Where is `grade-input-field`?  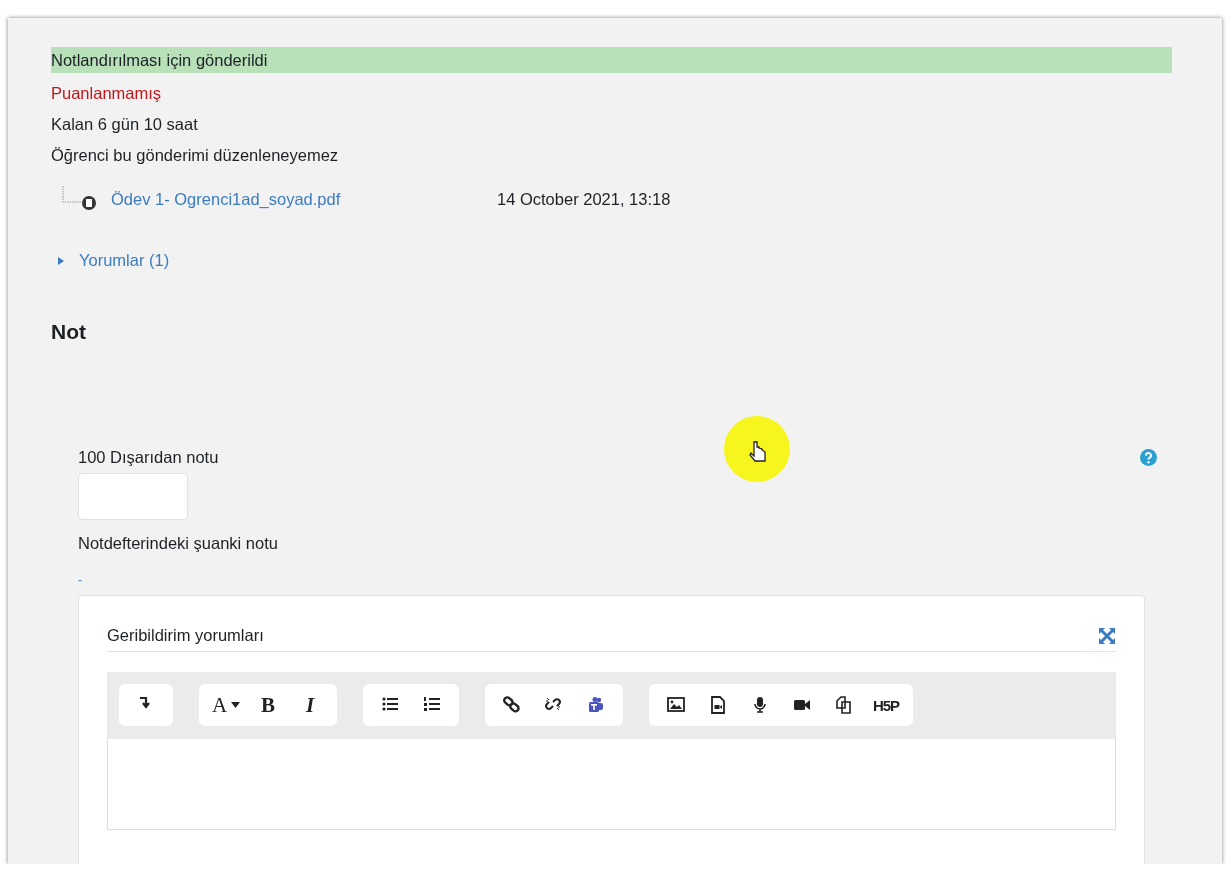
grade-input-field is located at coordinates (133, 496).